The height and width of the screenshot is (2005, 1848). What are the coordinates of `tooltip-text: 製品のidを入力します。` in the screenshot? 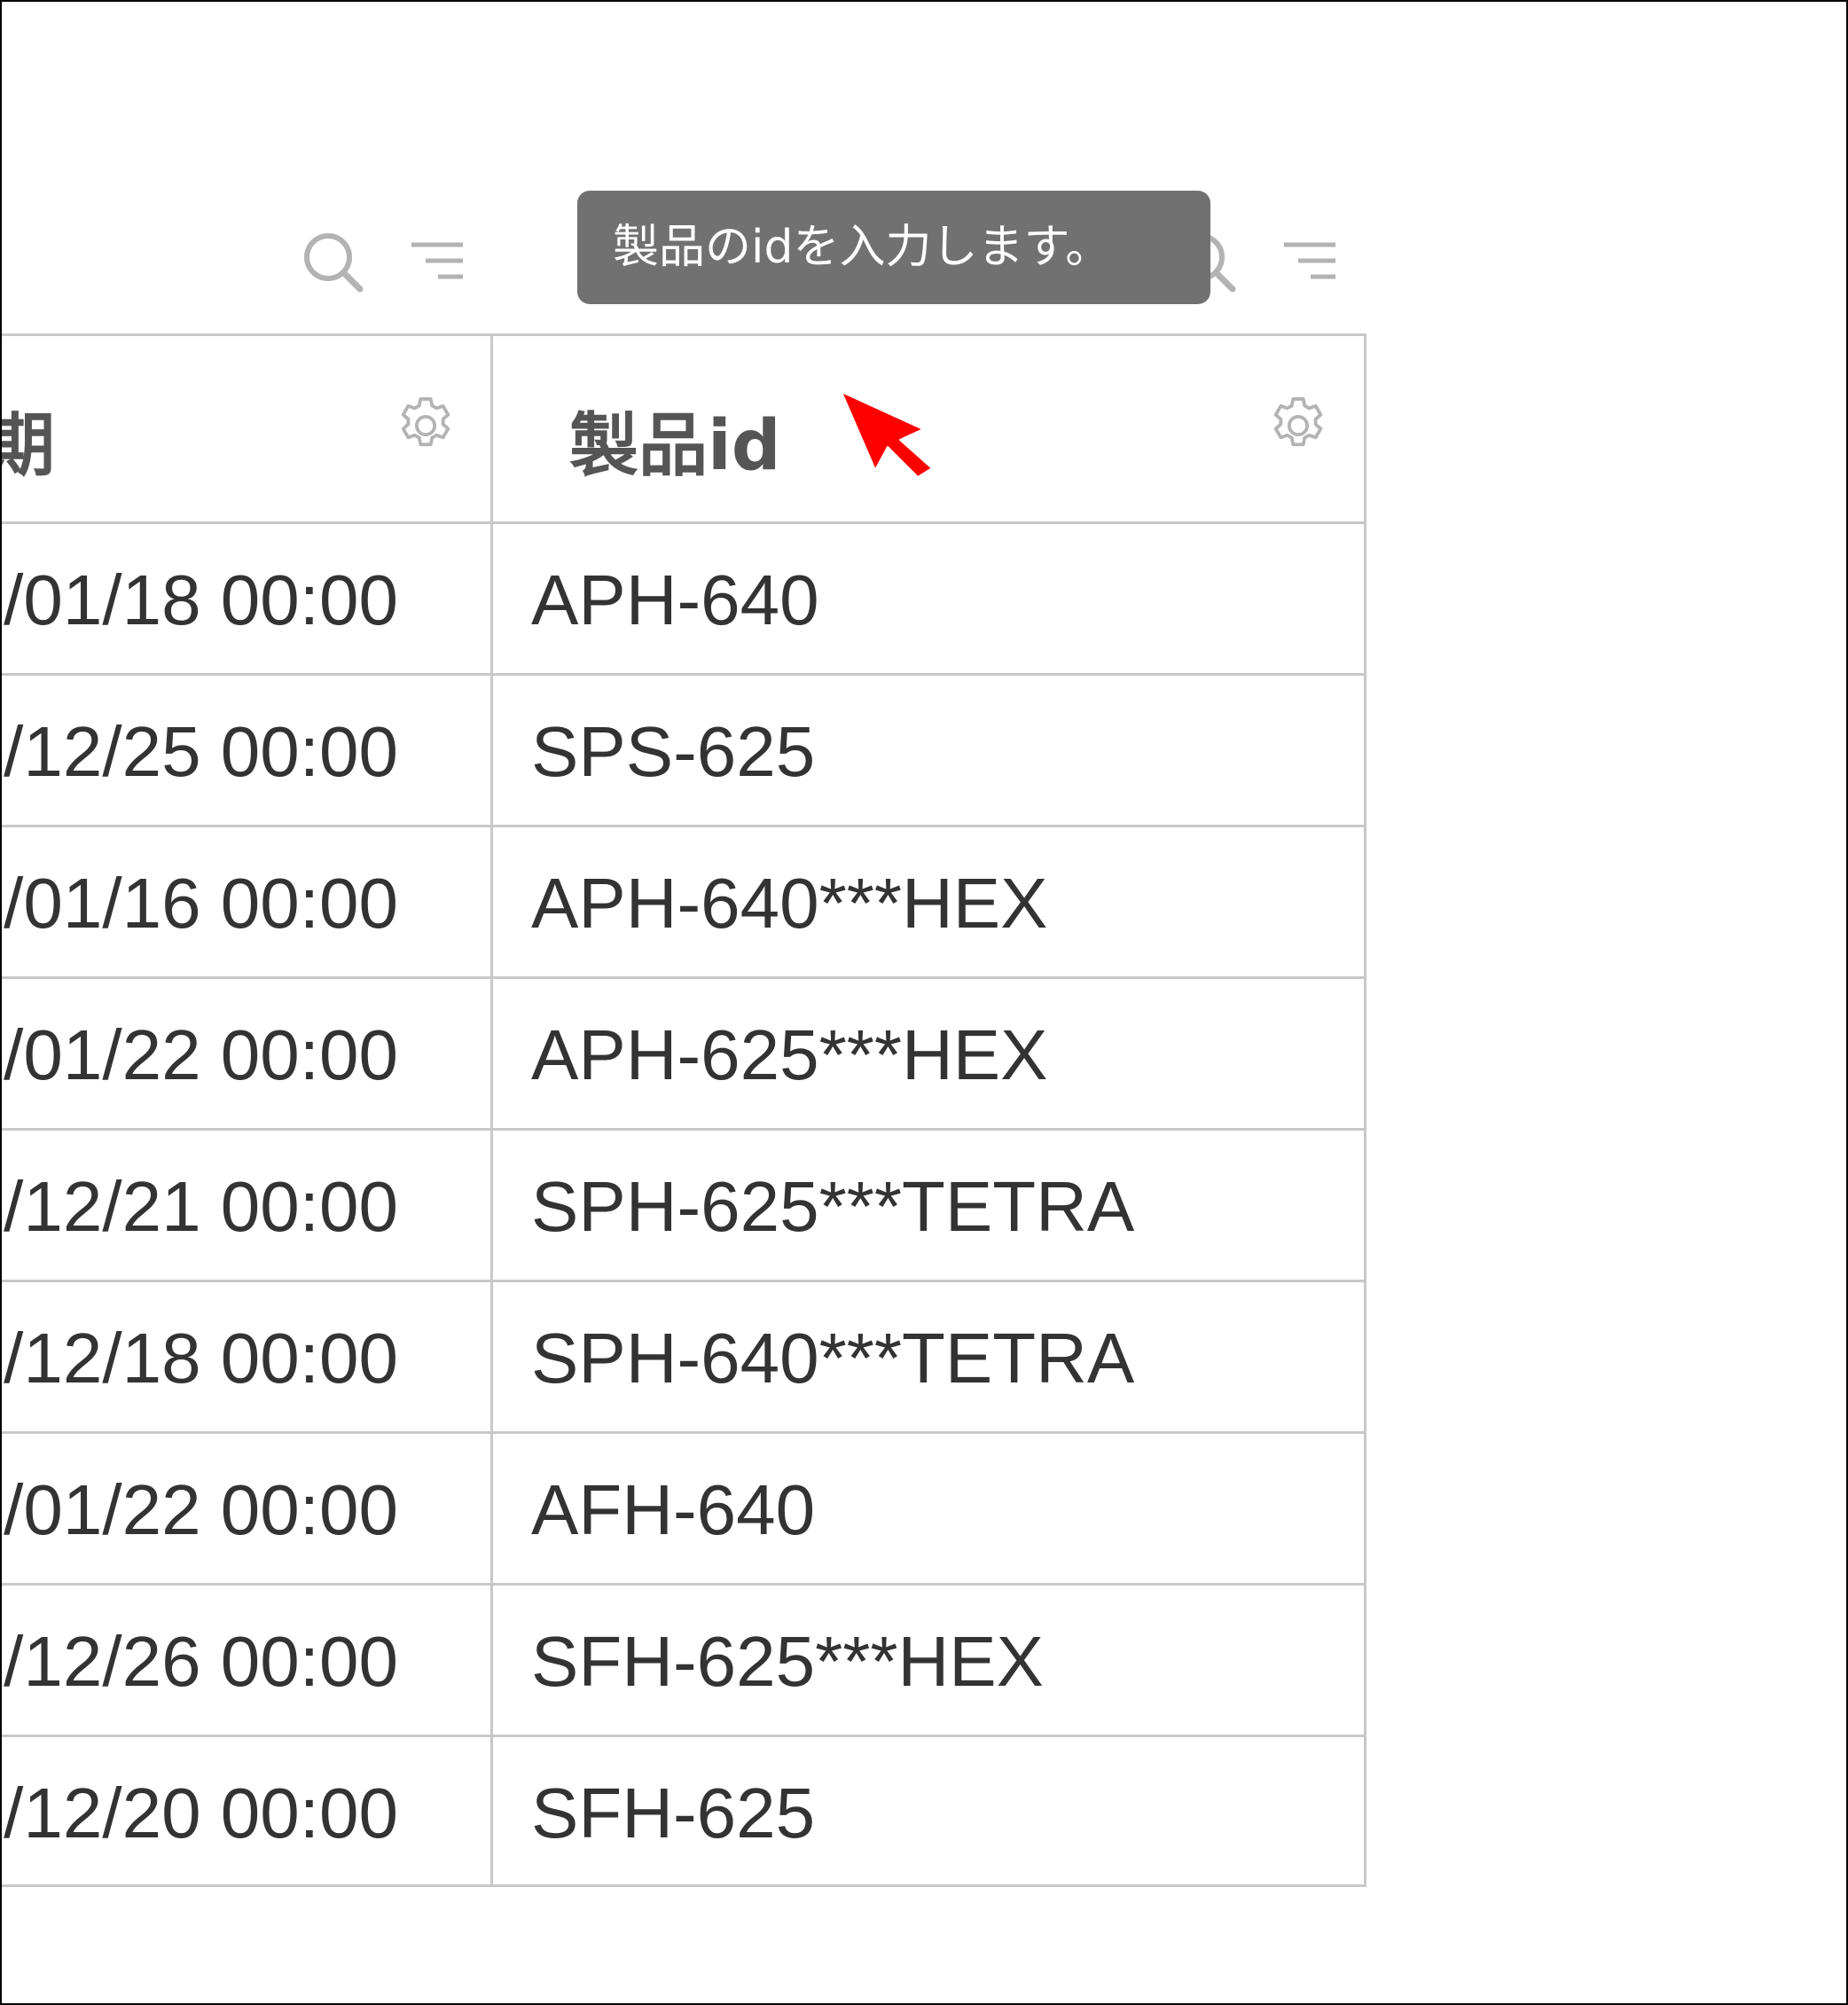 It's located at (862, 247).